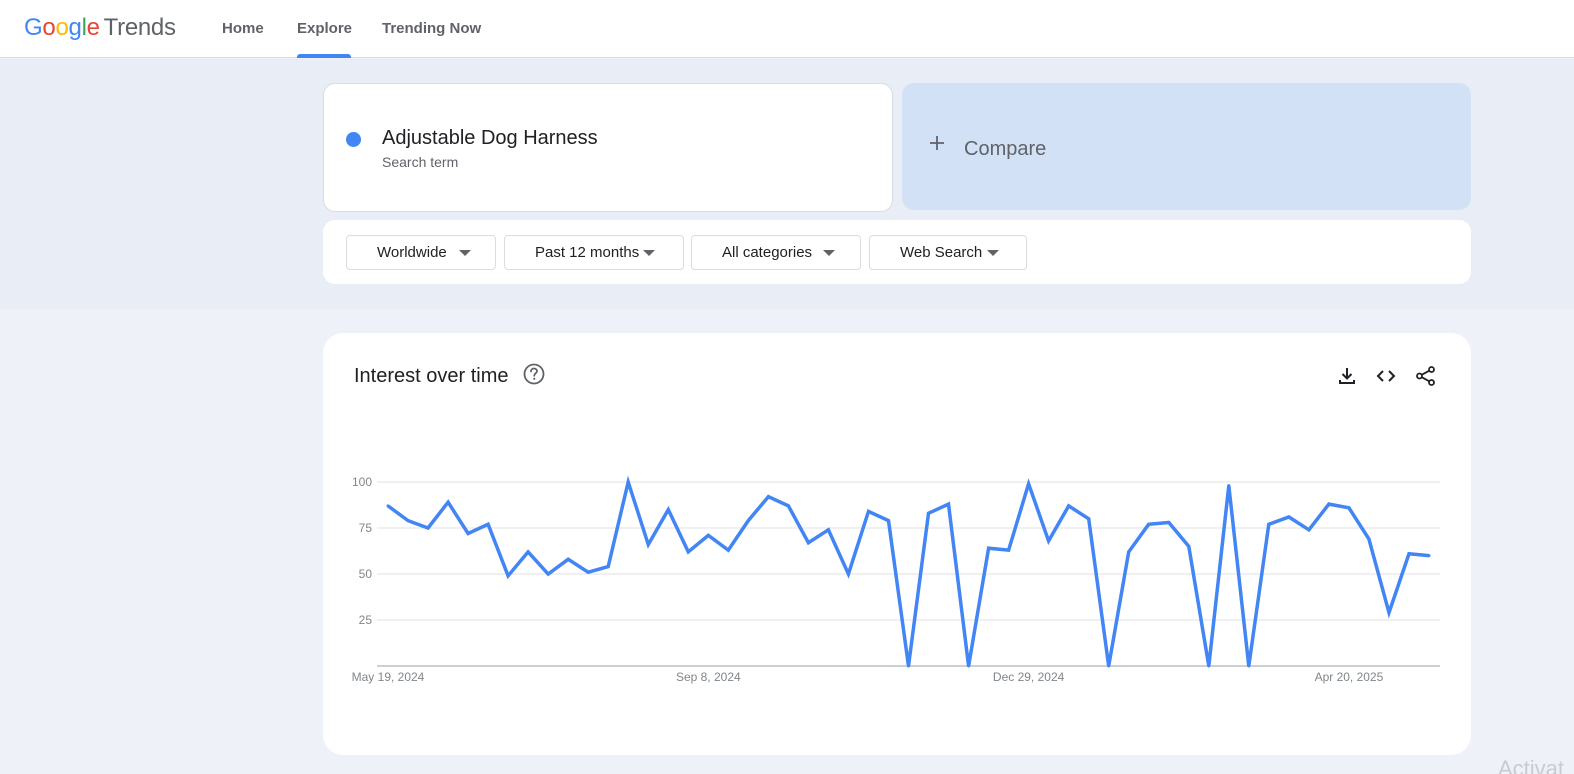  Describe the element at coordinates (412, 252) in the screenshot. I see `region-filter-label: Worldwide` at that location.